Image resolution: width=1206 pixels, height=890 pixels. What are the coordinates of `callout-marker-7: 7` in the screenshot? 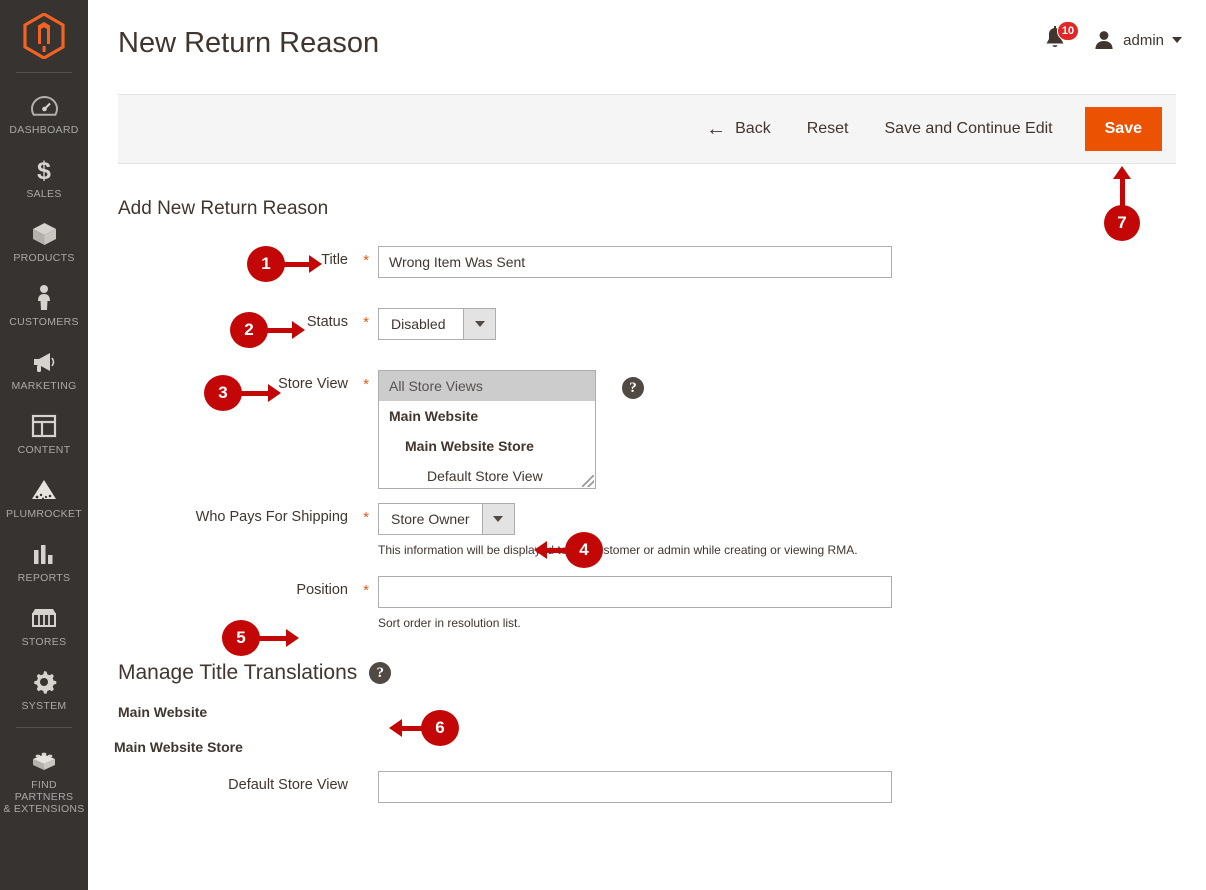 It's located at (1122, 223).